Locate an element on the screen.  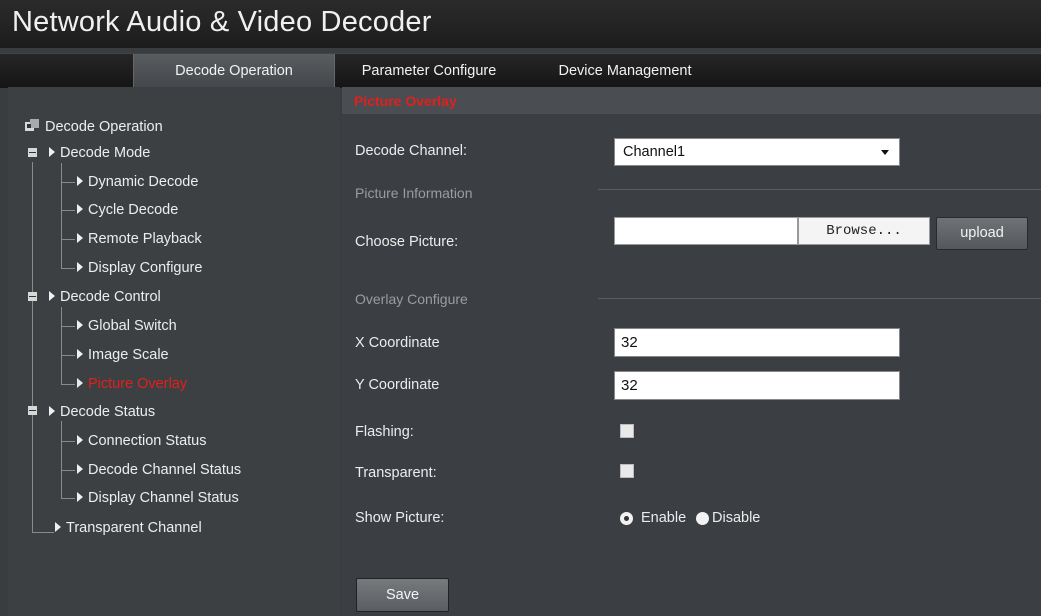
chevron-down-icon is located at coordinates (885, 152).